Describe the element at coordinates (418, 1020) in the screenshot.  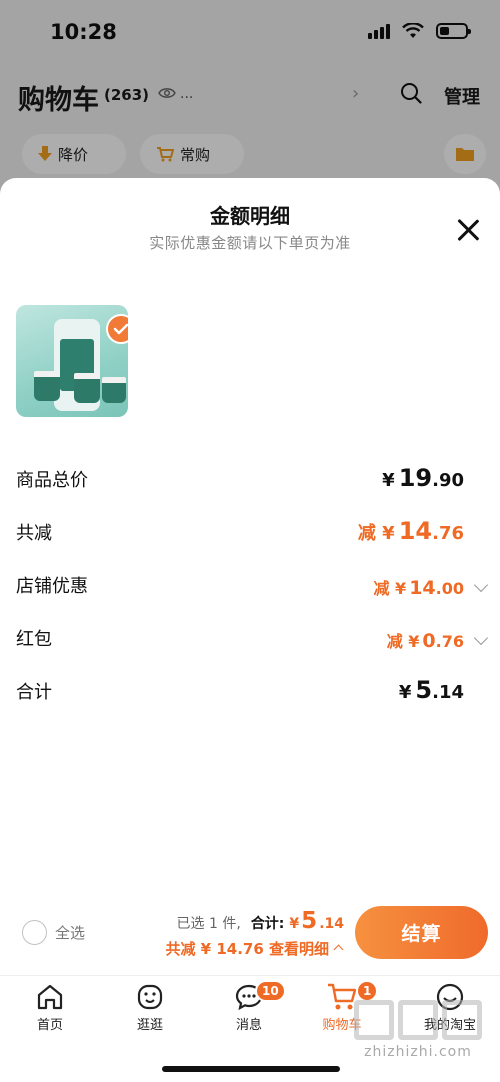
I see `watermark-logo` at that location.